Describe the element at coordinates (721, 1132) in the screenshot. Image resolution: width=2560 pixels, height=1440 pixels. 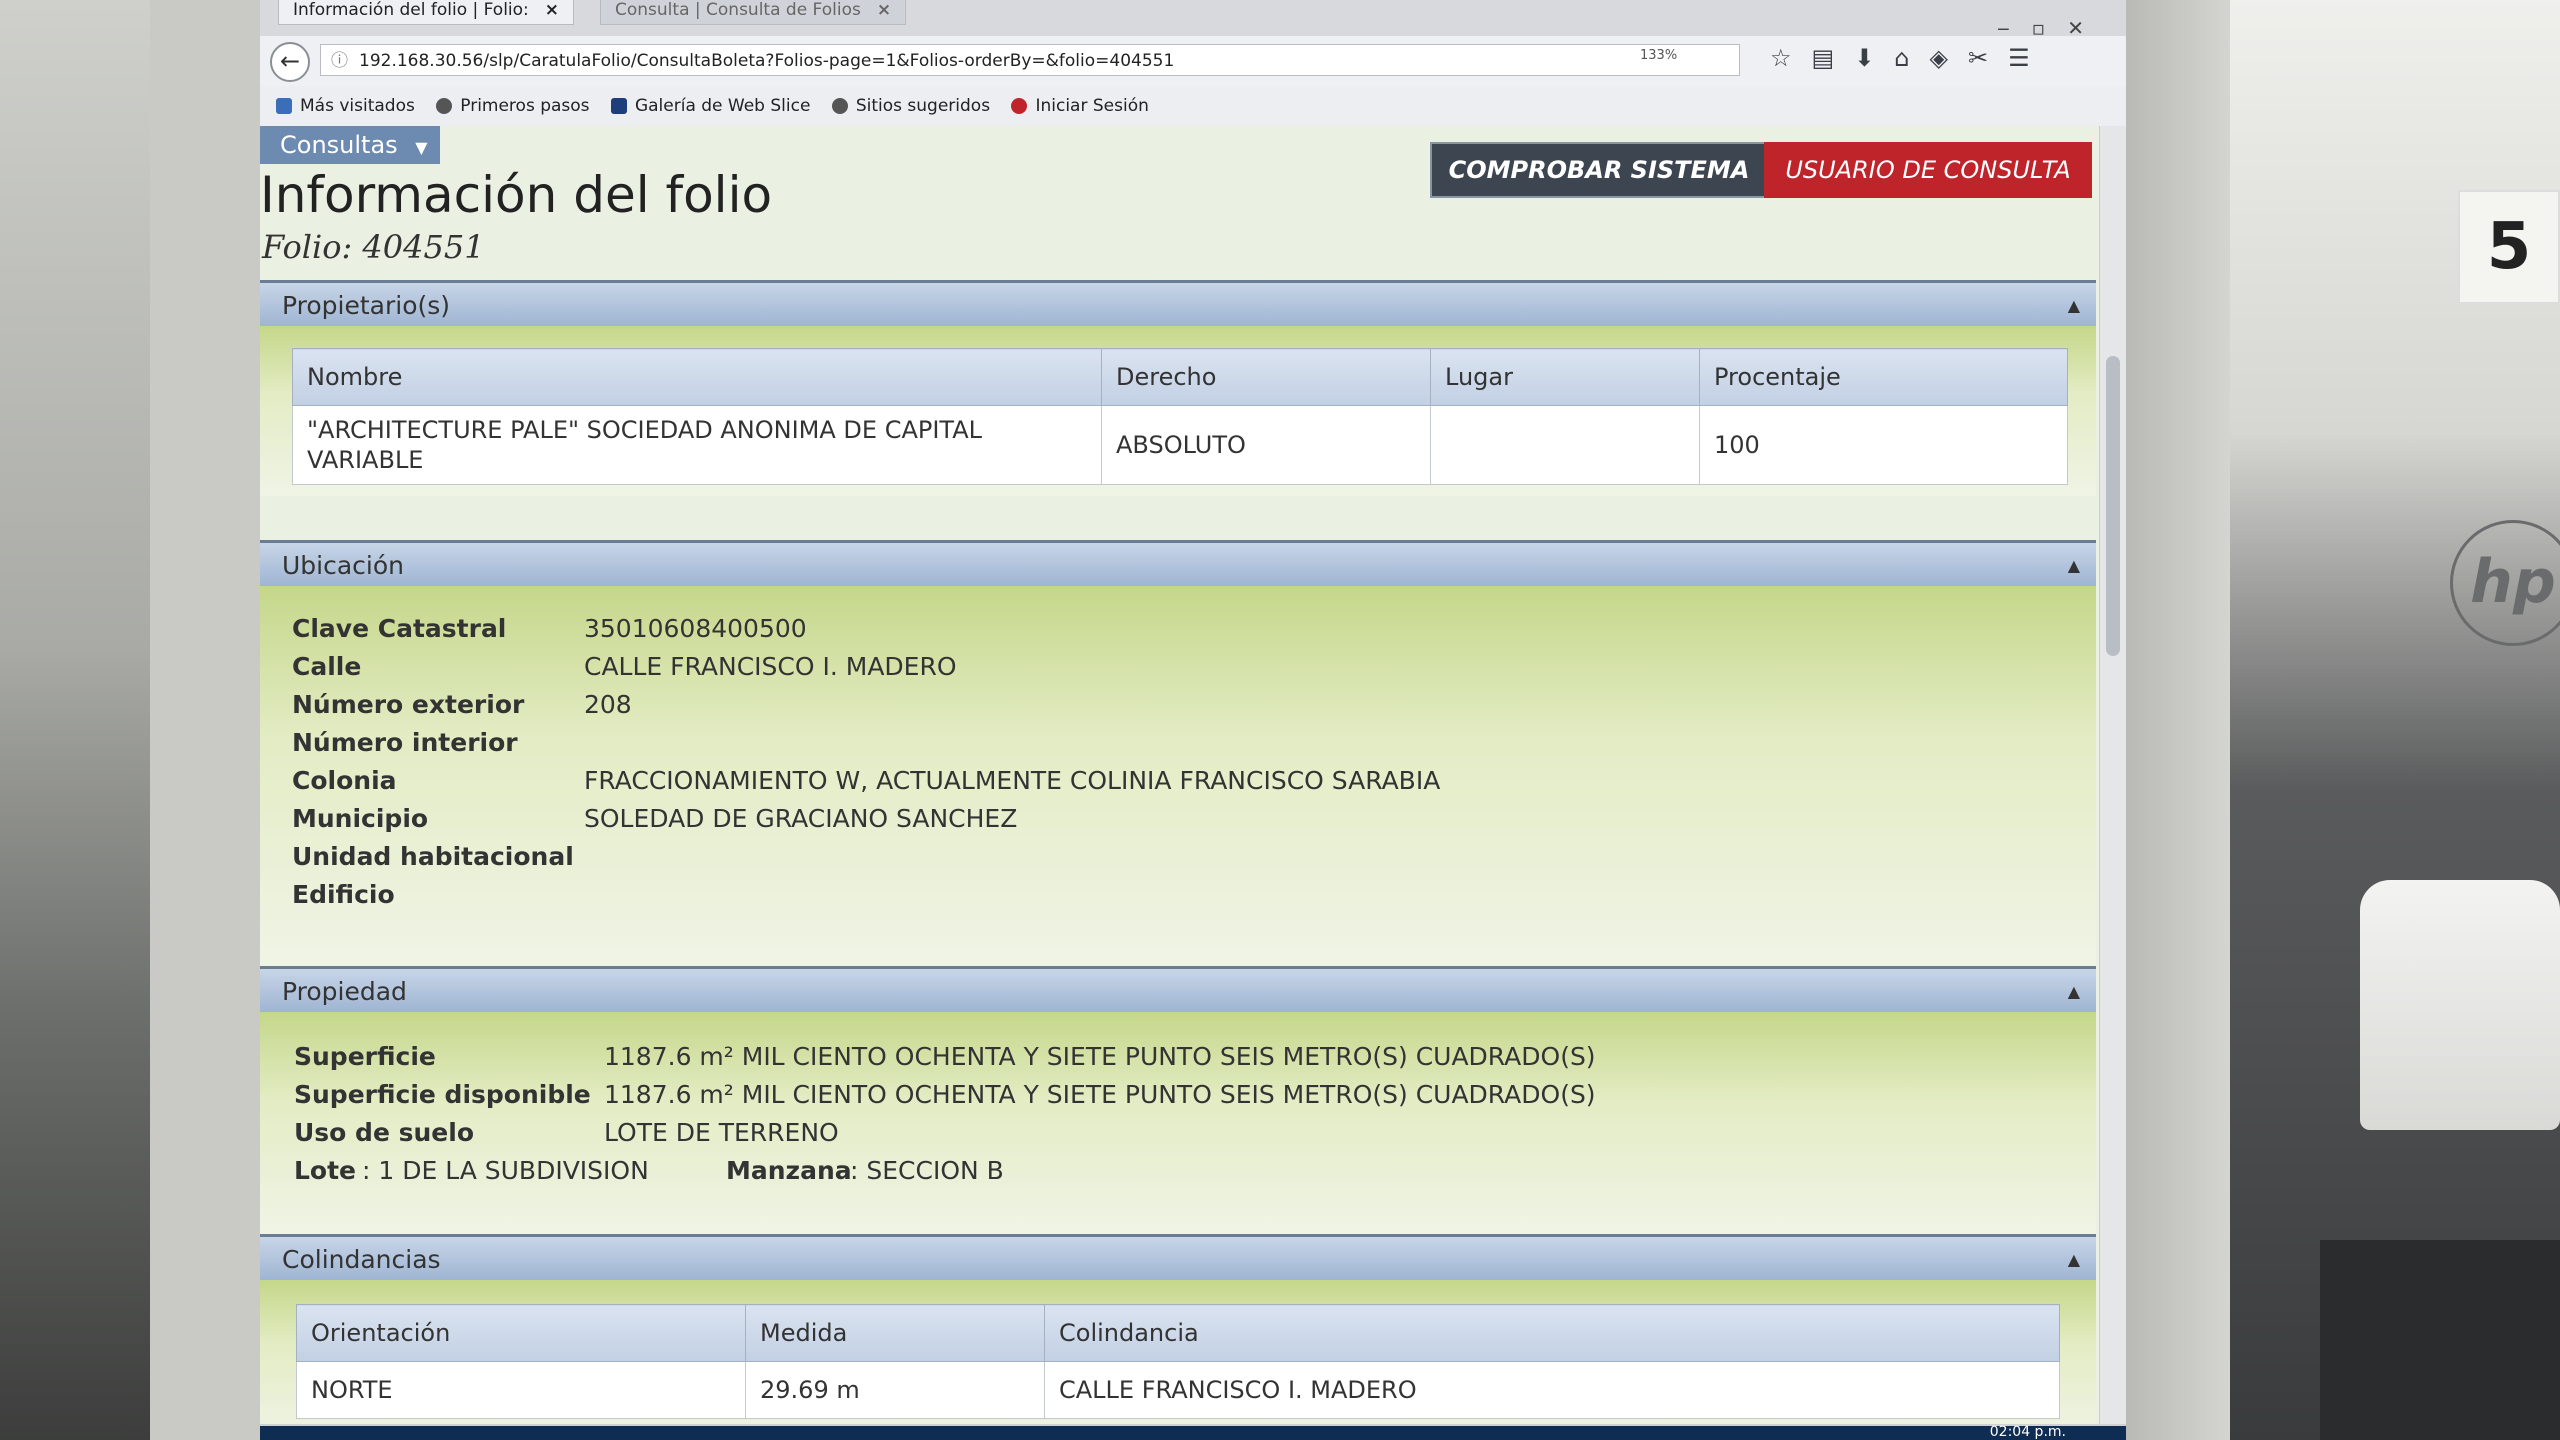
I see `field-value: LOTE DE TERRENO` at that location.